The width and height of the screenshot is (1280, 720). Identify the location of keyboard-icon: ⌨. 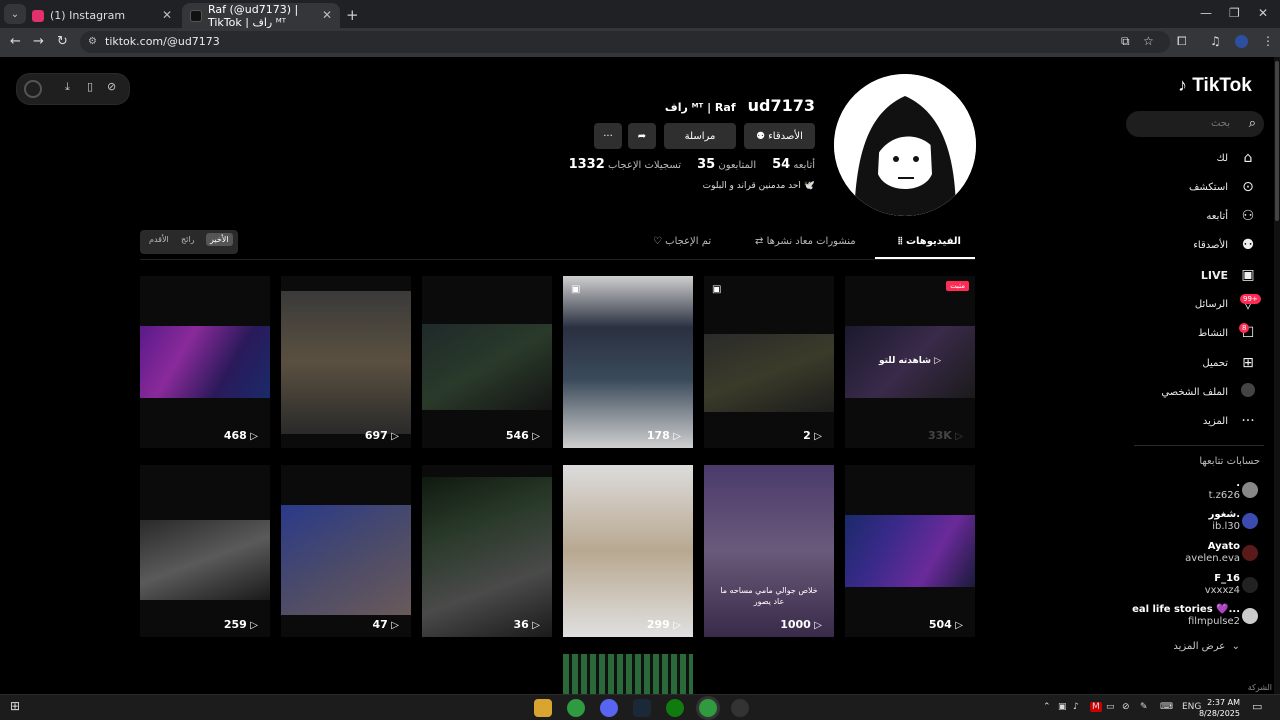
(1166, 707).